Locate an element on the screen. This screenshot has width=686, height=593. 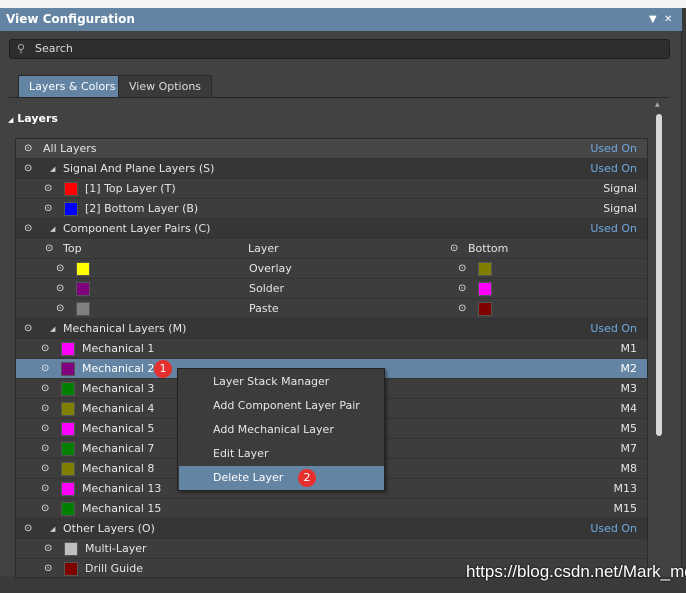
search-input: ⚲ Search is located at coordinates (339, 49).